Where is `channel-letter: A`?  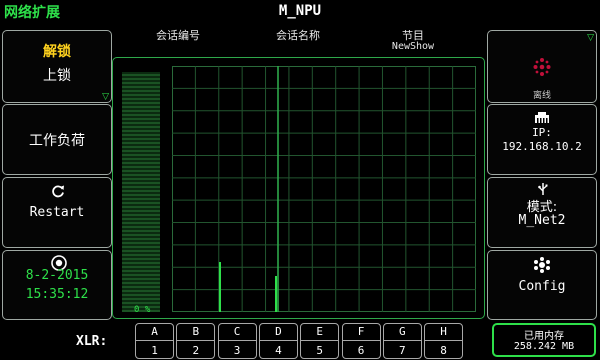 channel-letter: A is located at coordinates (154, 331).